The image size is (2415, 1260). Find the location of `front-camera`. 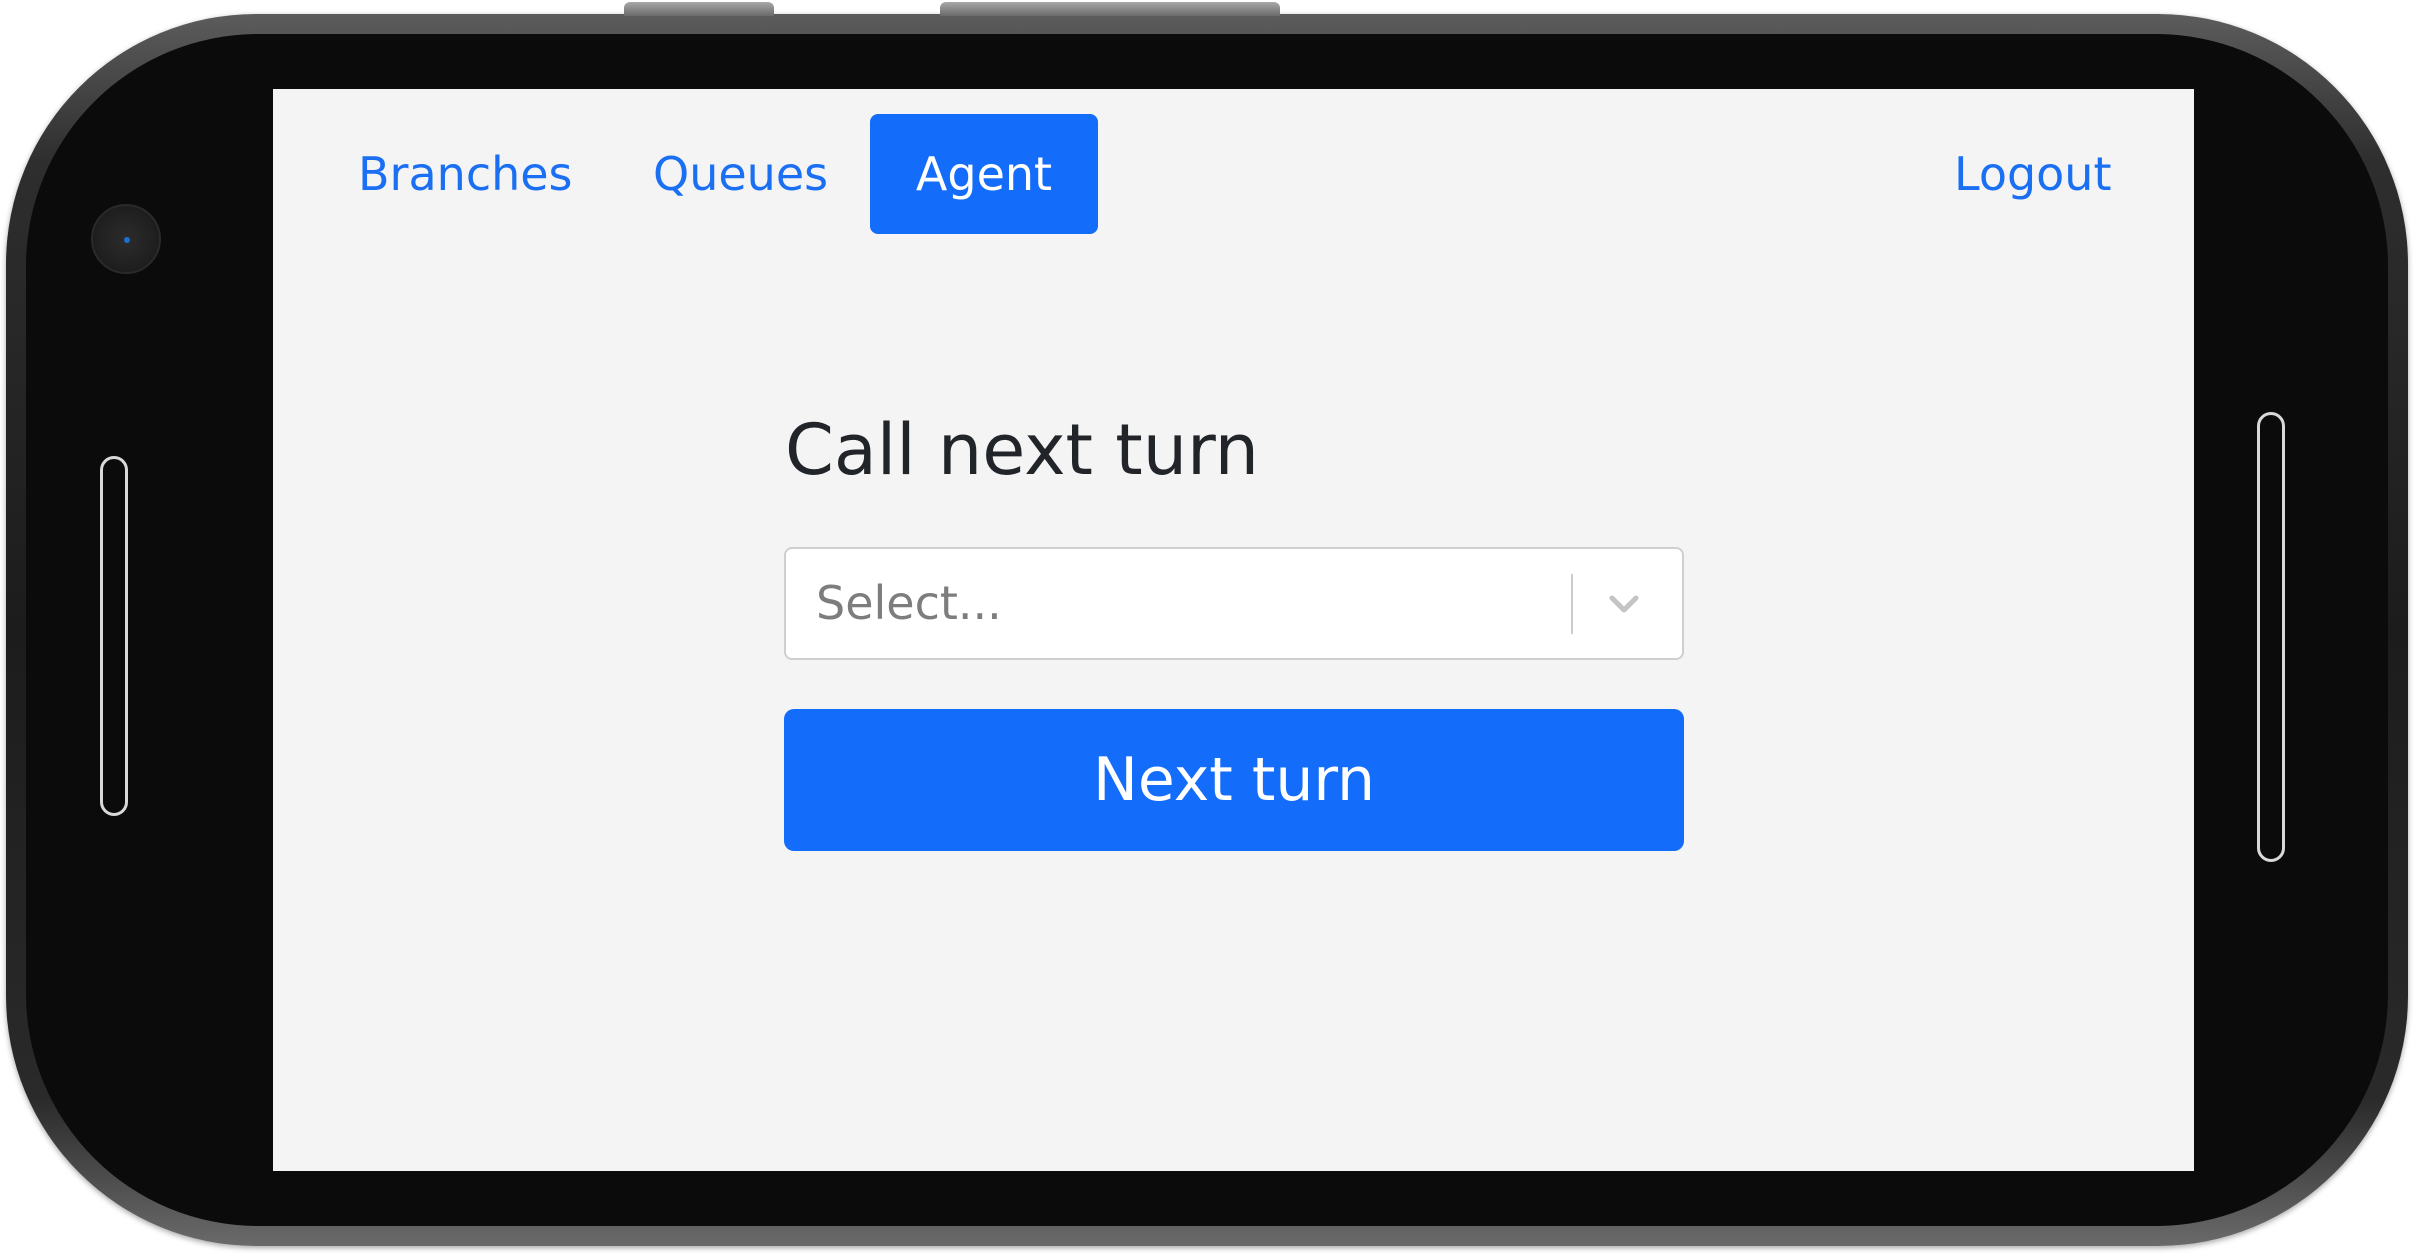

front-camera is located at coordinates (126, 239).